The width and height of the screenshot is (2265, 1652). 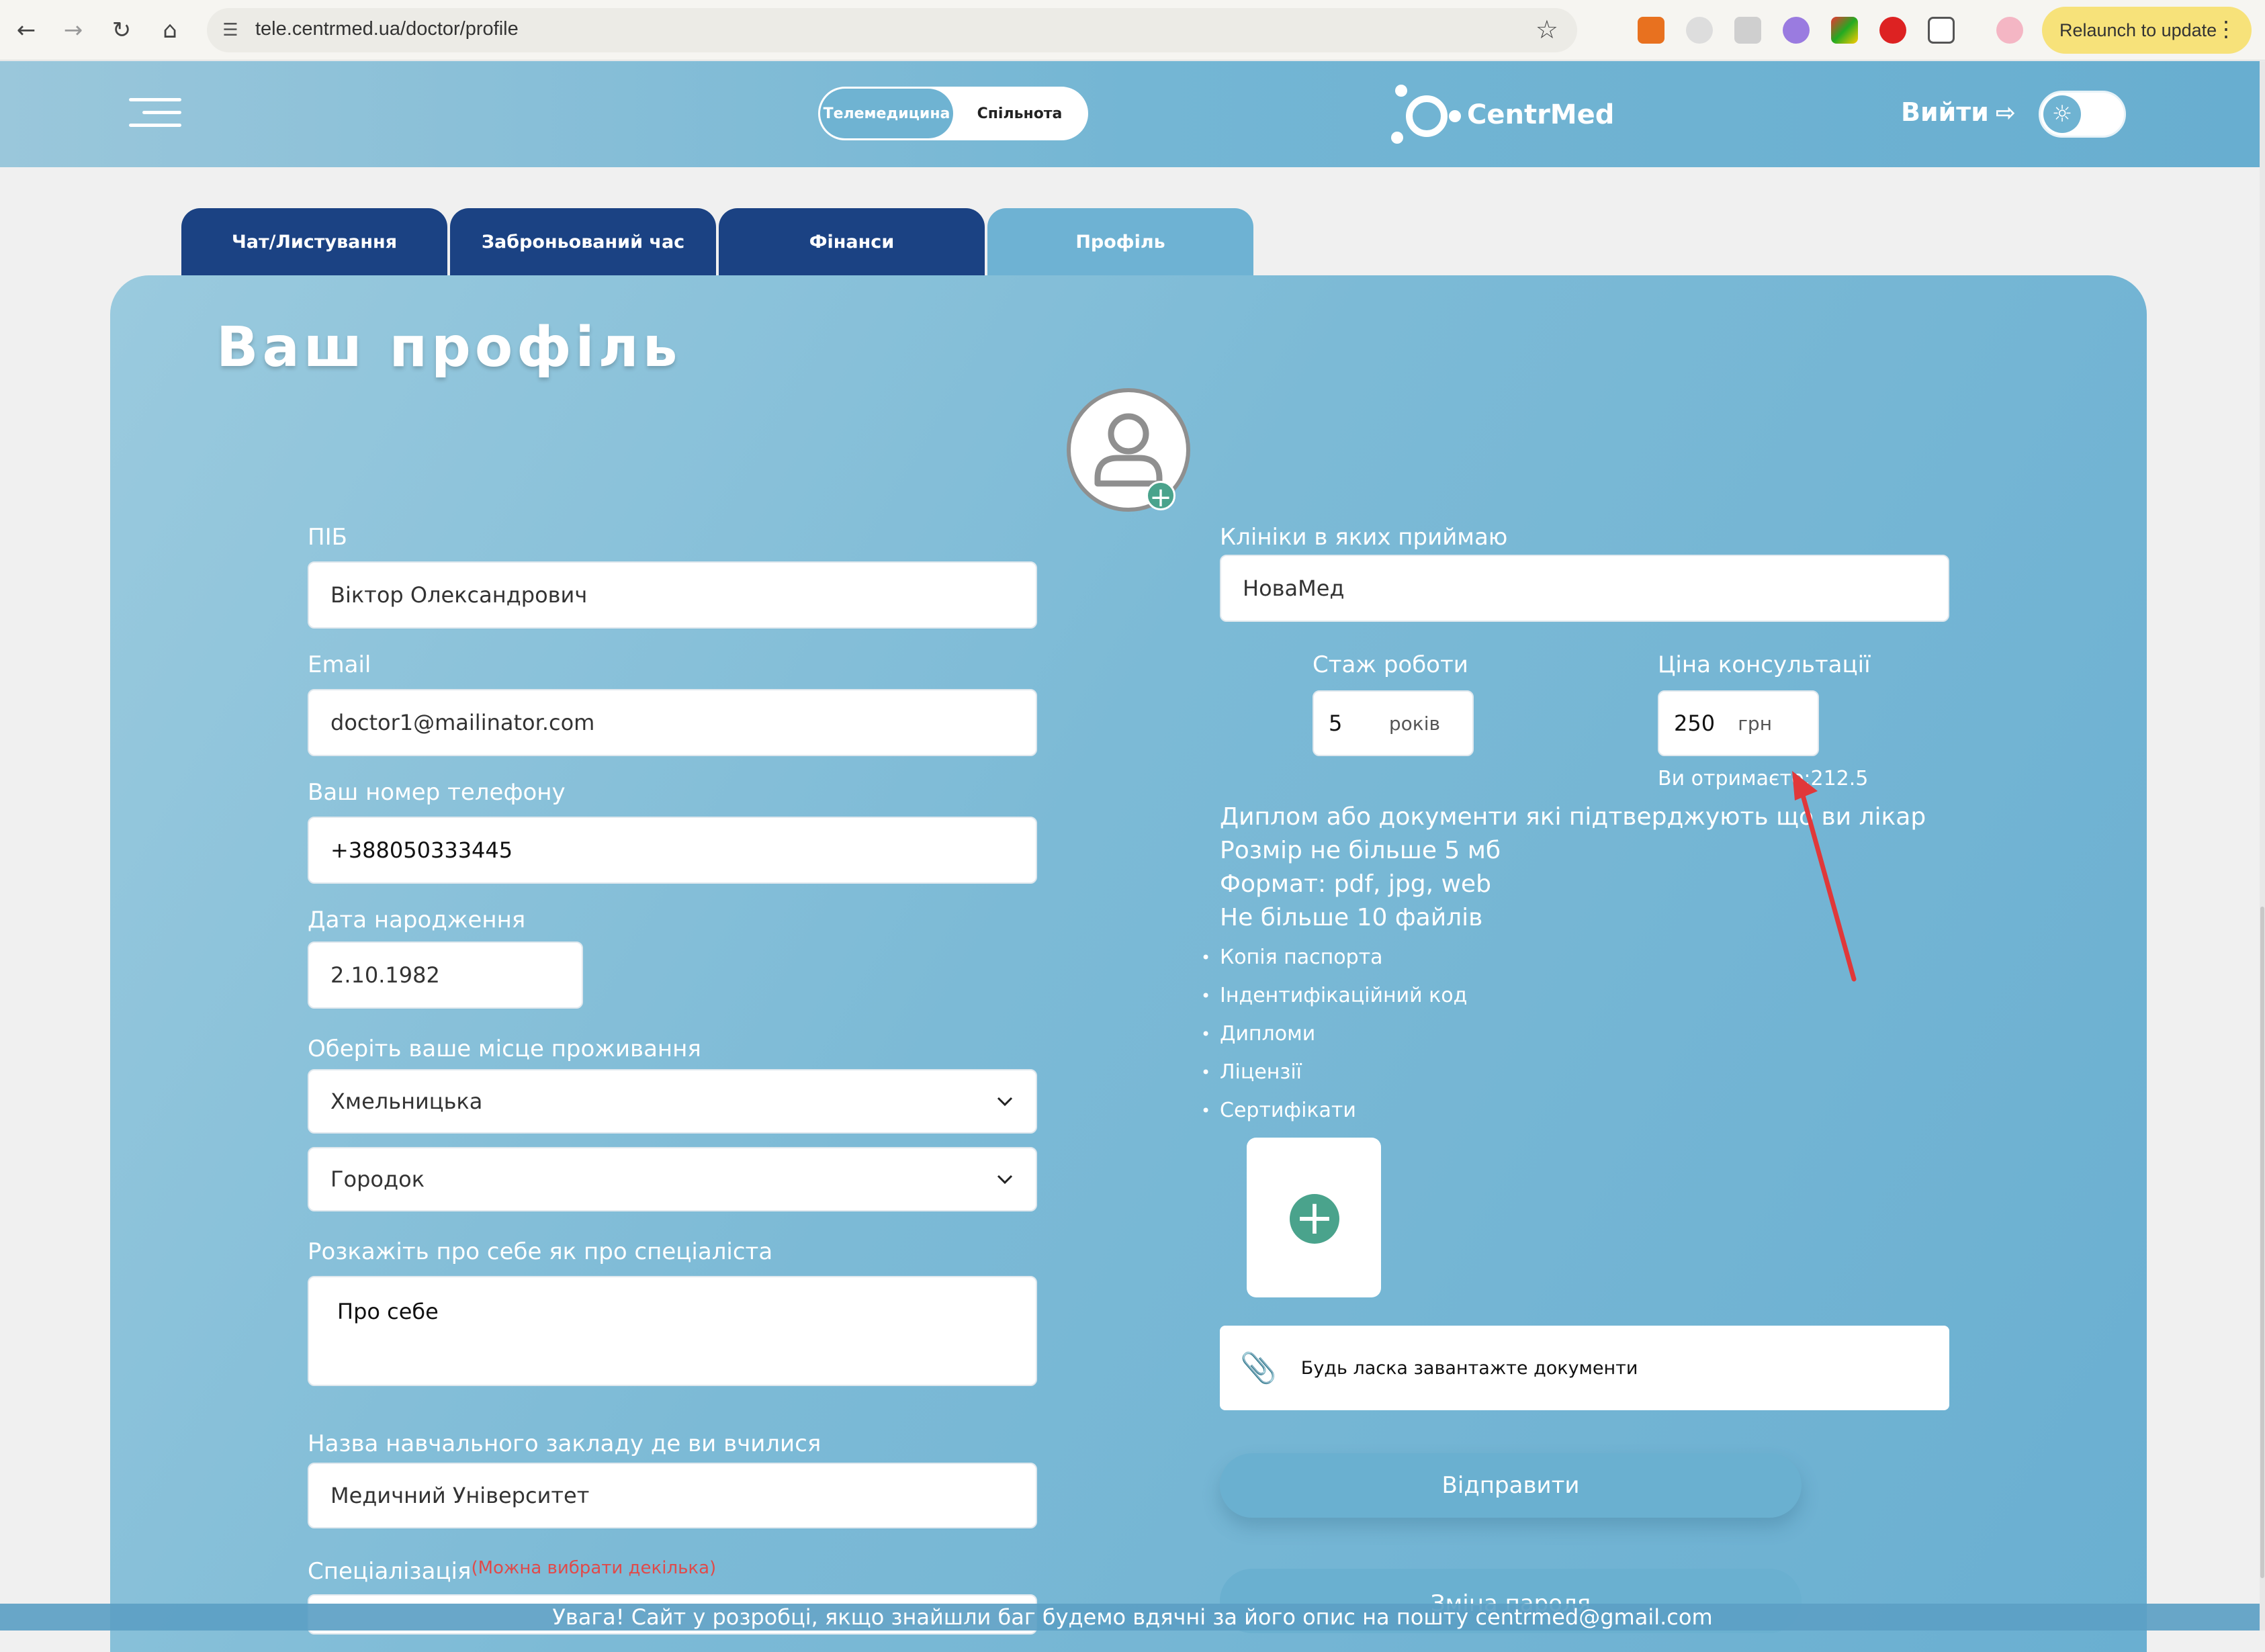 I want to click on add-document-button: +, so click(x=1314, y=1217).